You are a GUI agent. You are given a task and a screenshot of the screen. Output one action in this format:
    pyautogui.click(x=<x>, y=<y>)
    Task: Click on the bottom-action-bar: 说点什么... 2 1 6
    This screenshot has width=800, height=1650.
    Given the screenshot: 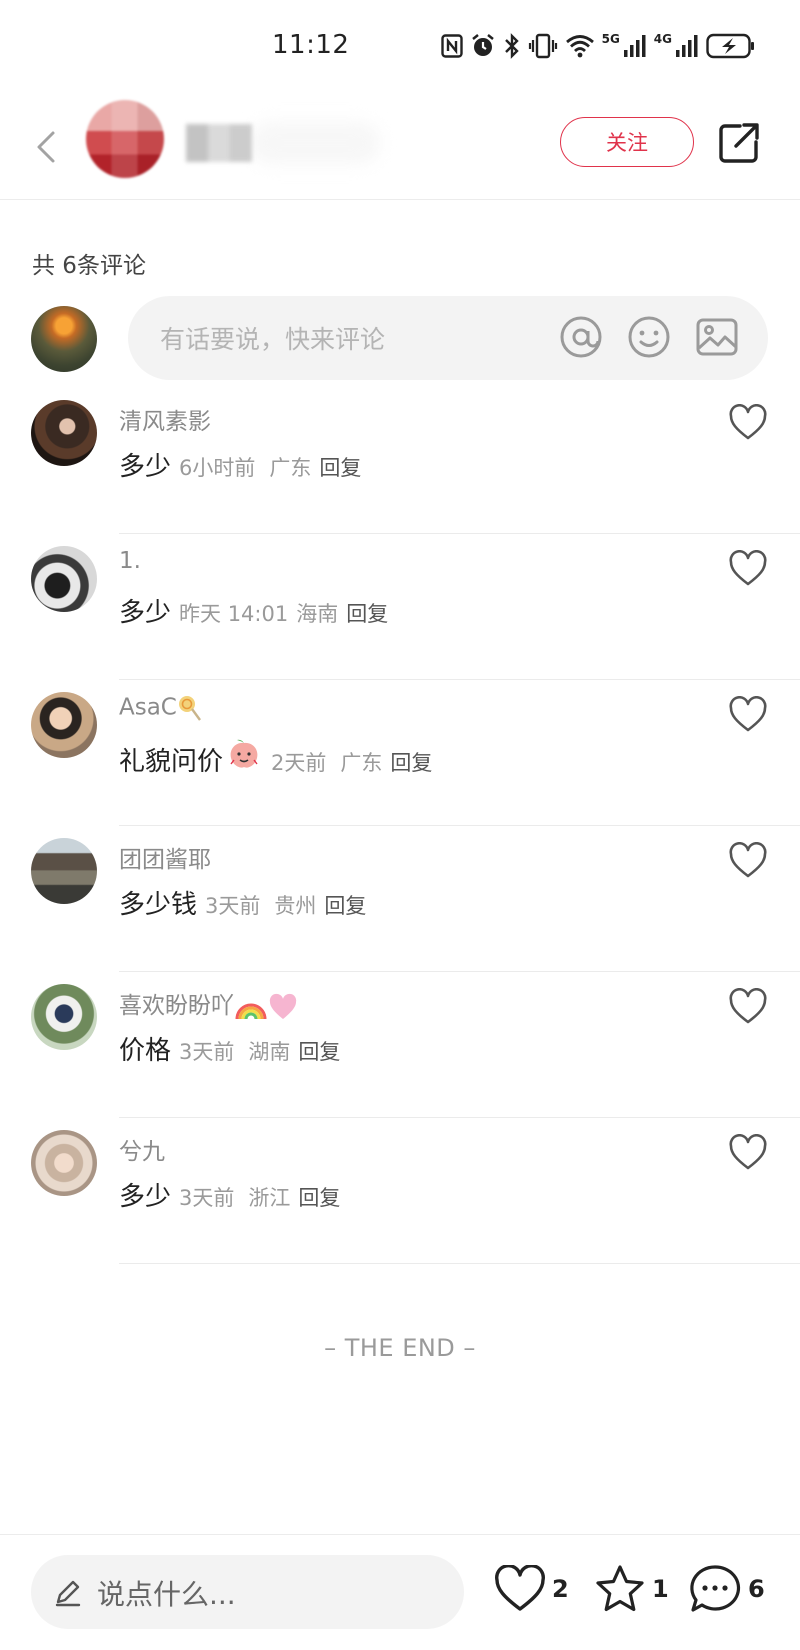 What is the action you would take?
    pyautogui.click(x=400, y=1592)
    